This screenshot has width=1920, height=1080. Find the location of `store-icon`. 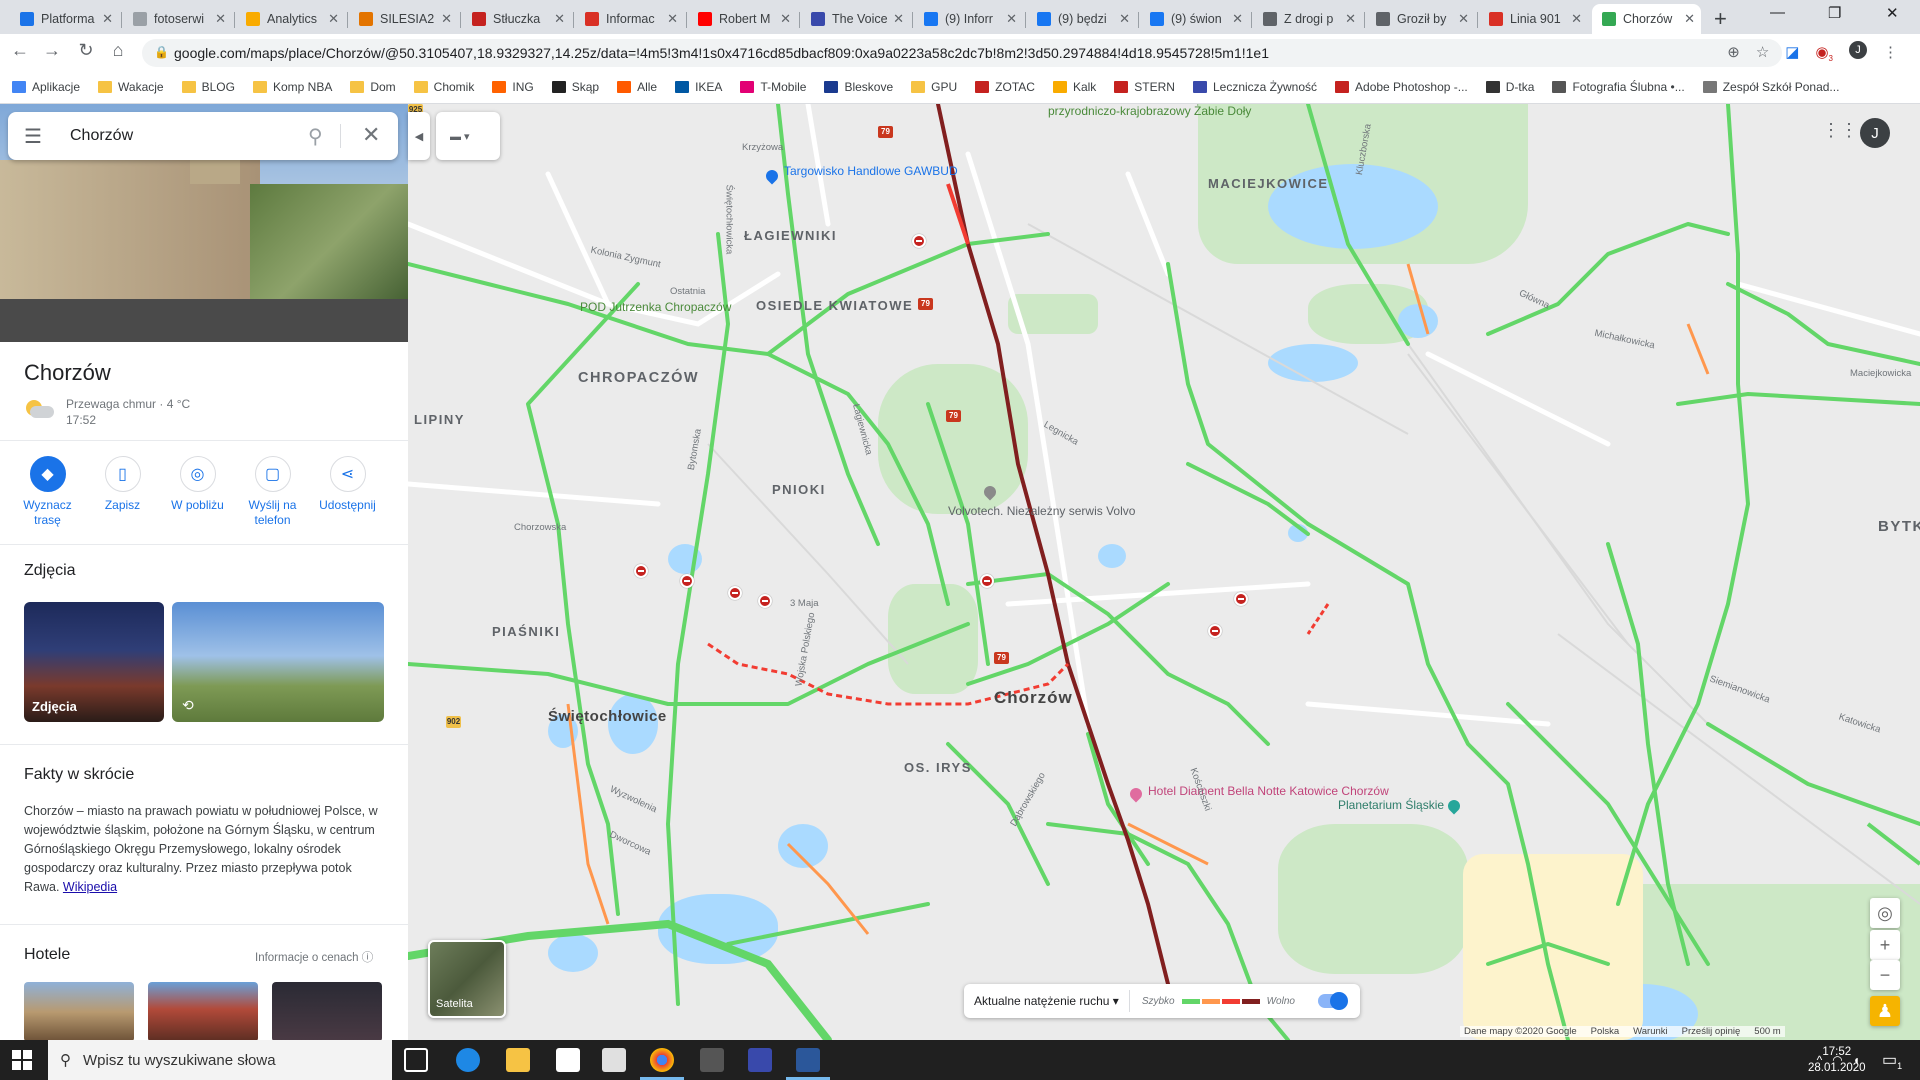

store-icon is located at coordinates (568, 1060).